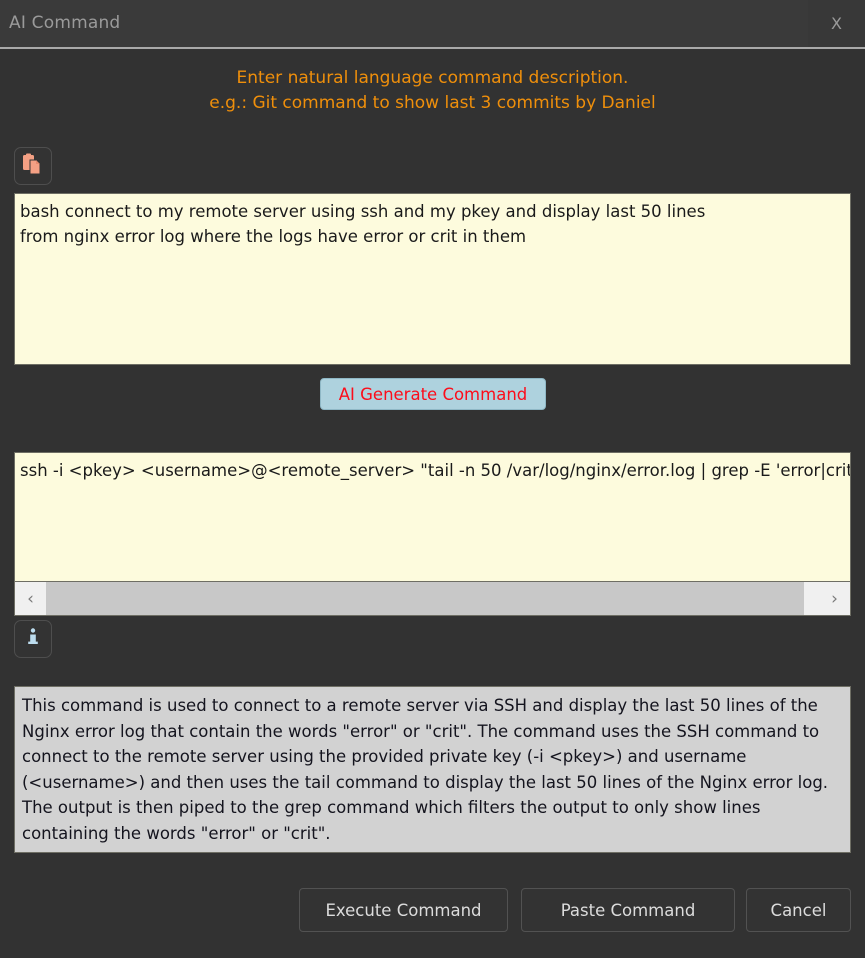  Describe the element at coordinates (834, 598) in the screenshot. I see `chevron-right-icon: ›` at that location.